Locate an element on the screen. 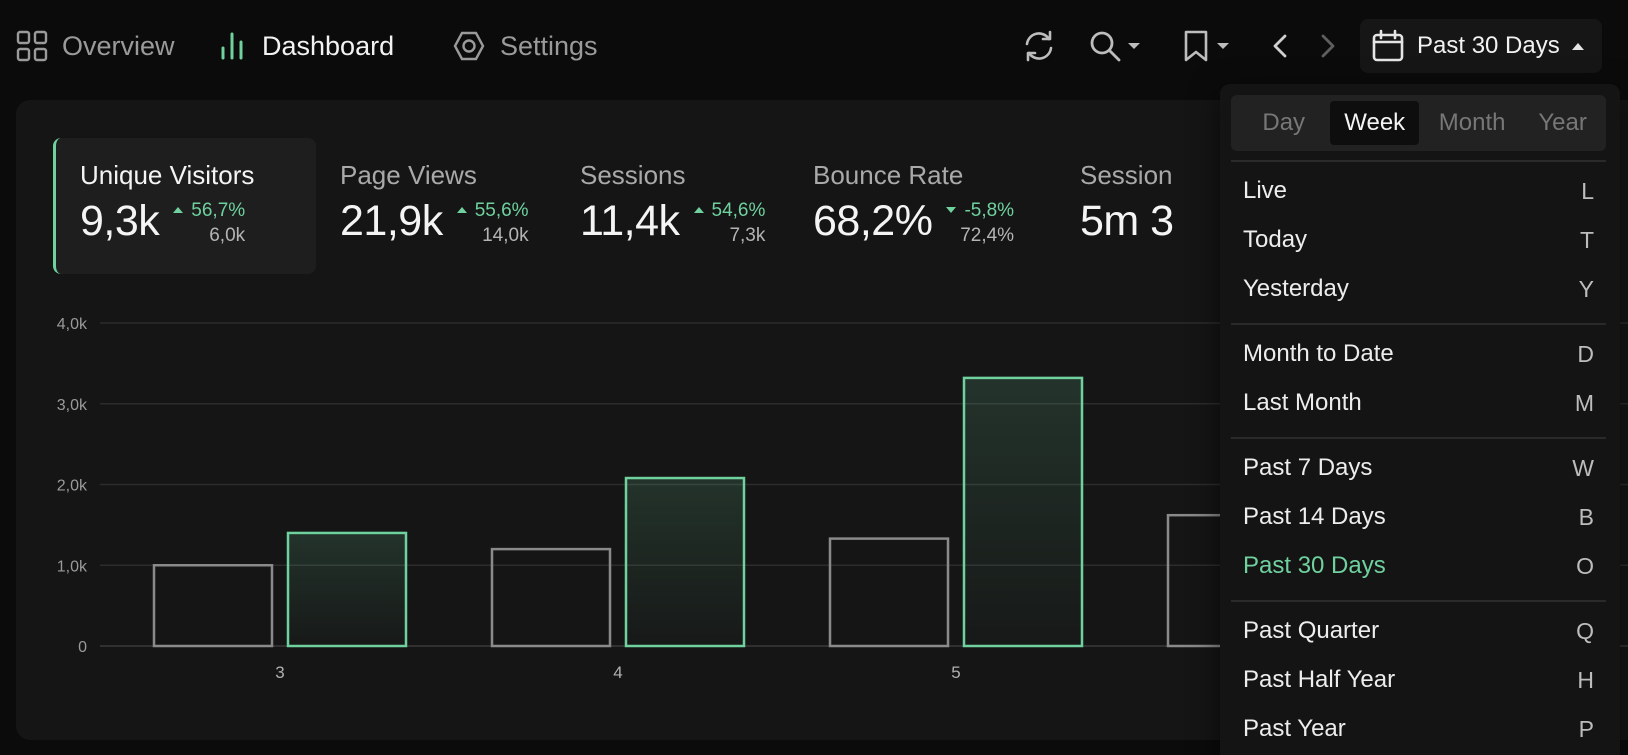 The width and height of the screenshot is (1628, 755). granularity-segmented-control: Day Week Month Year is located at coordinates (1418, 123).